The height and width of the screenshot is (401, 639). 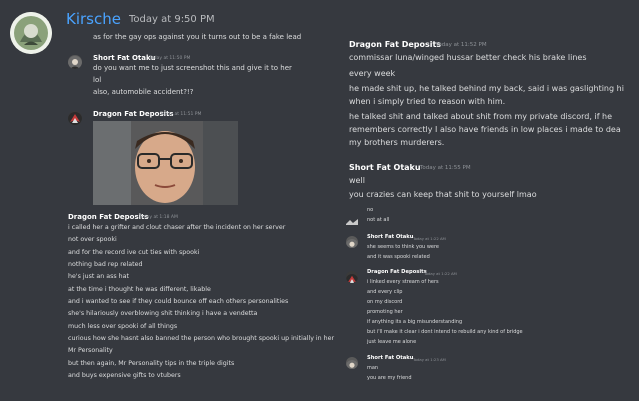 I want to click on avatar-kirsche, so click(x=31, y=33).